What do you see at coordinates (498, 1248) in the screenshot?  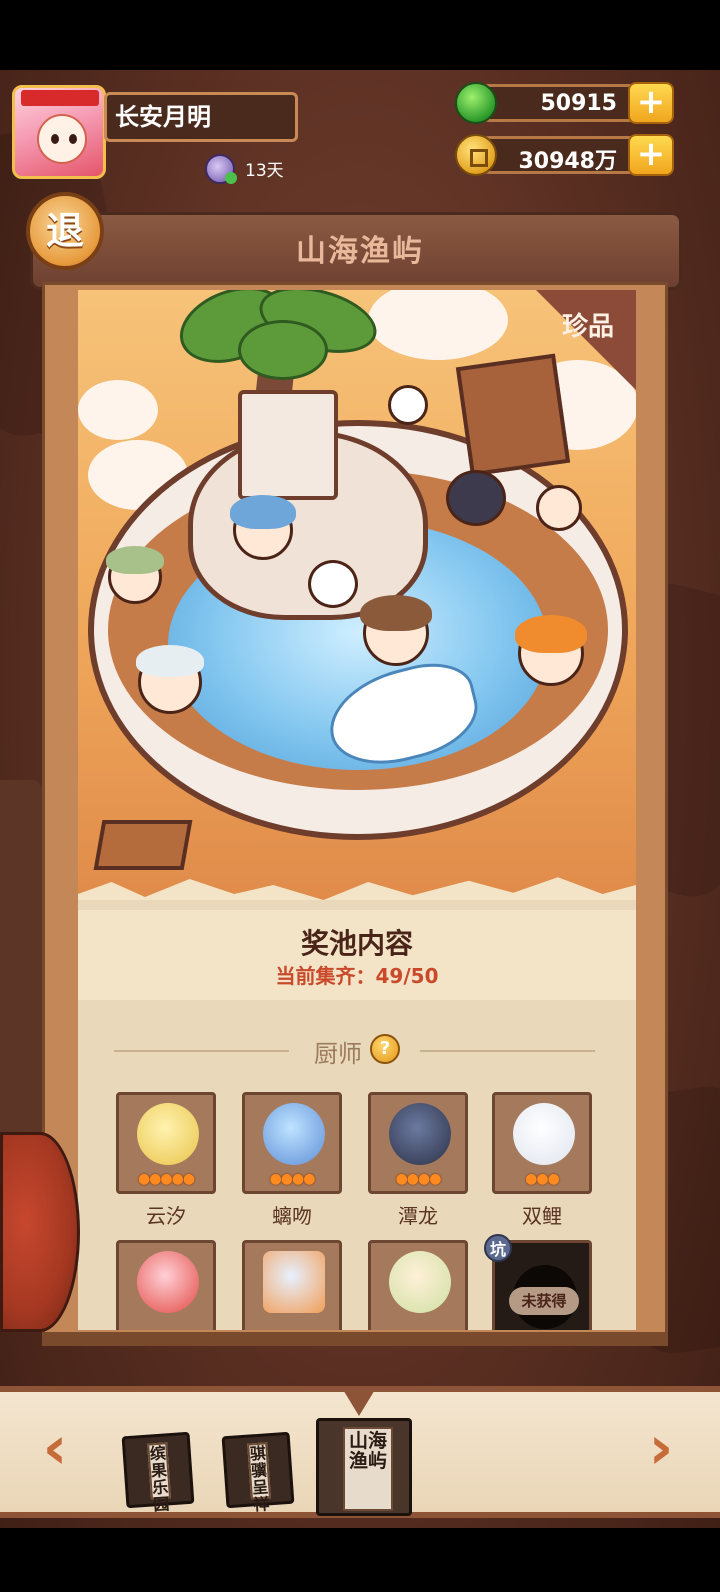 I see `pit-badge: 坑` at bounding box center [498, 1248].